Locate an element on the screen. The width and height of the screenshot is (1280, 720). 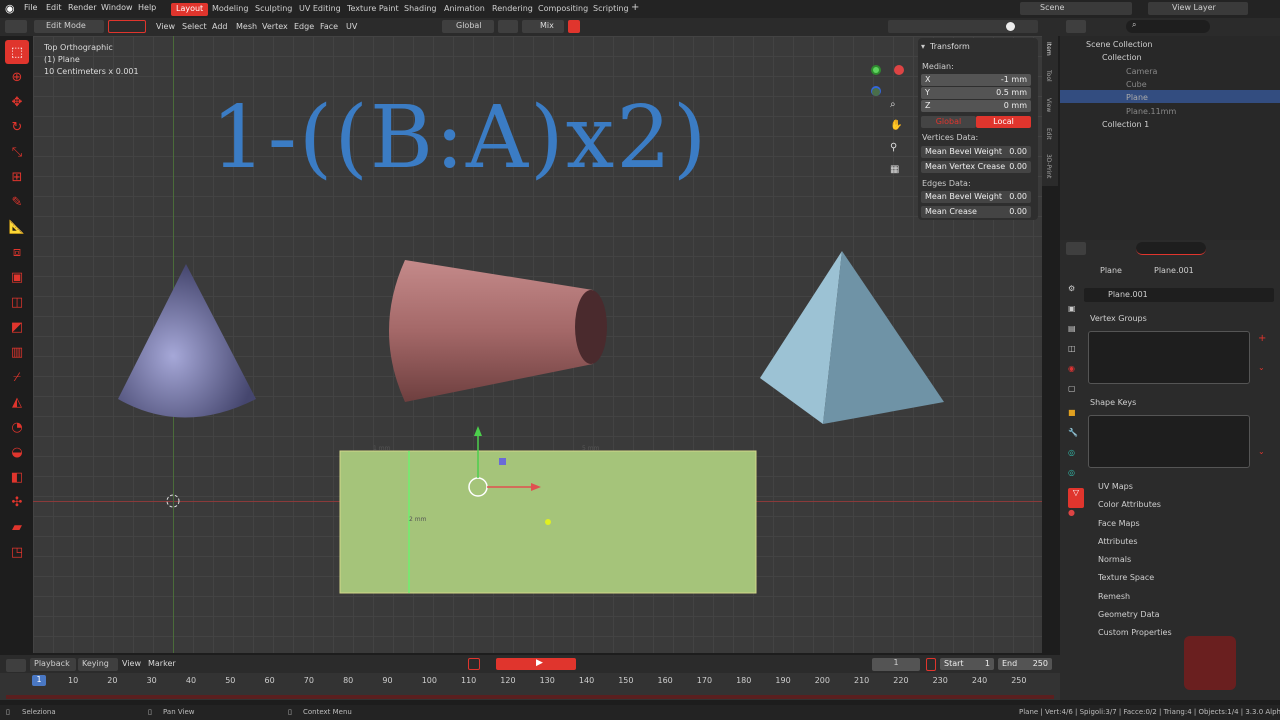
tab-edit: Edit is located at coordinates (1048, 134).